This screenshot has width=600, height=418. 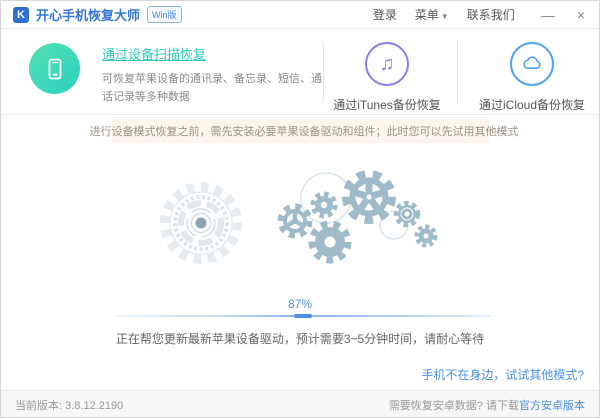 What do you see at coordinates (532, 105) in the screenshot?
I see `icloud-mode-label: 通过iCloud备份恢复` at bounding box center [532, 105].